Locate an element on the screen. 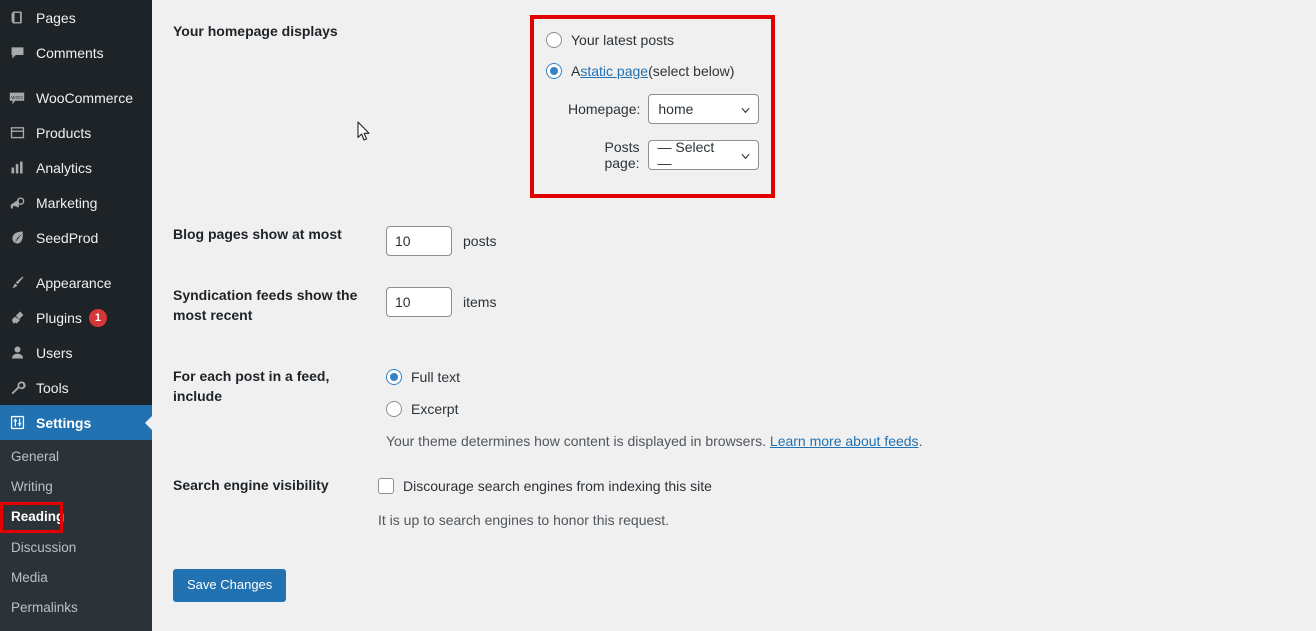  row-blog-pages: Blog pages show at most posts is located at coordinates (734, 243).